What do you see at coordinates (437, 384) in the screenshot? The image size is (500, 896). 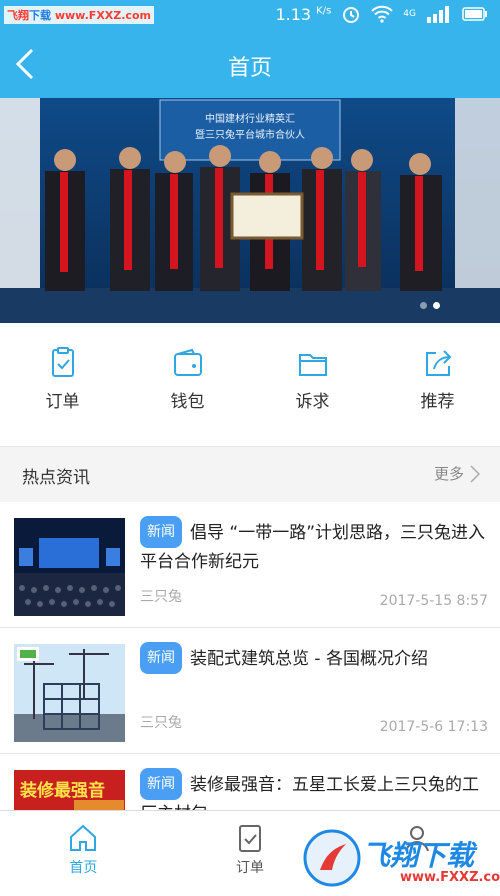 I see `quick-recommend: 推荐` at bounding box center [437, 384].